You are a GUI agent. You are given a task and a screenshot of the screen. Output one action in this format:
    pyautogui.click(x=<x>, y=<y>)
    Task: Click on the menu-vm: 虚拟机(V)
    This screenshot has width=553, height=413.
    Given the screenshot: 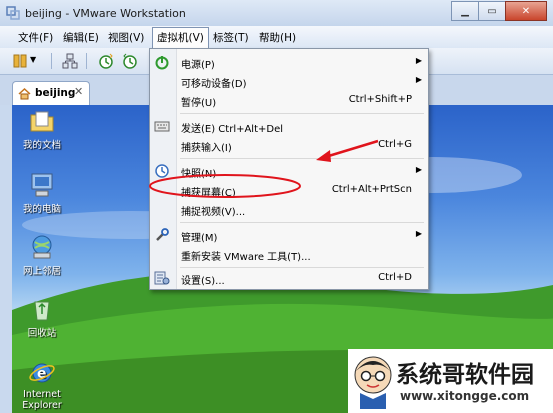 What is the action you would take?
    pyautogui.click(x=180, y=38)
    